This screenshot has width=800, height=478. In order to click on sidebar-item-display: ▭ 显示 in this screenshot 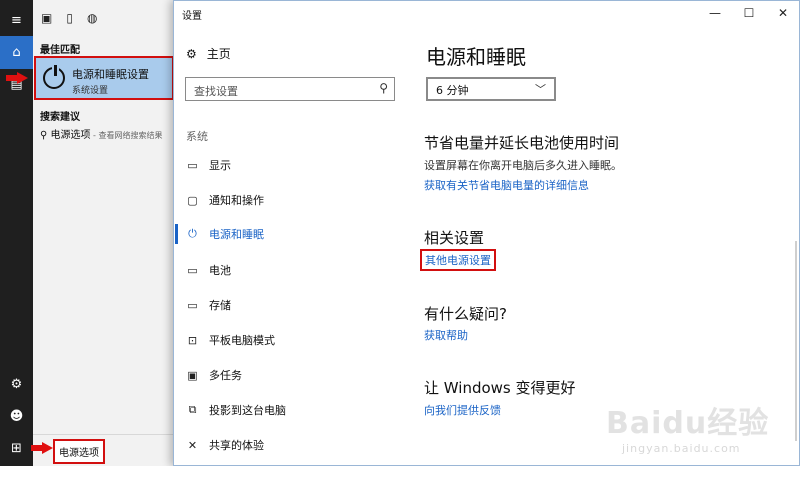, I will do `click(208, 165)`.